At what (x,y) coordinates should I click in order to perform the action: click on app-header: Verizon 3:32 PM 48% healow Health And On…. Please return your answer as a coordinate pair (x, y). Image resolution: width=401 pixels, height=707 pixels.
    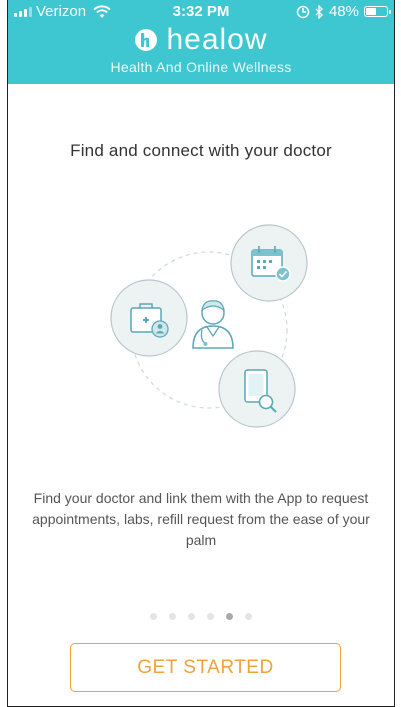
    Looking at the image, I should click on (201, 42).